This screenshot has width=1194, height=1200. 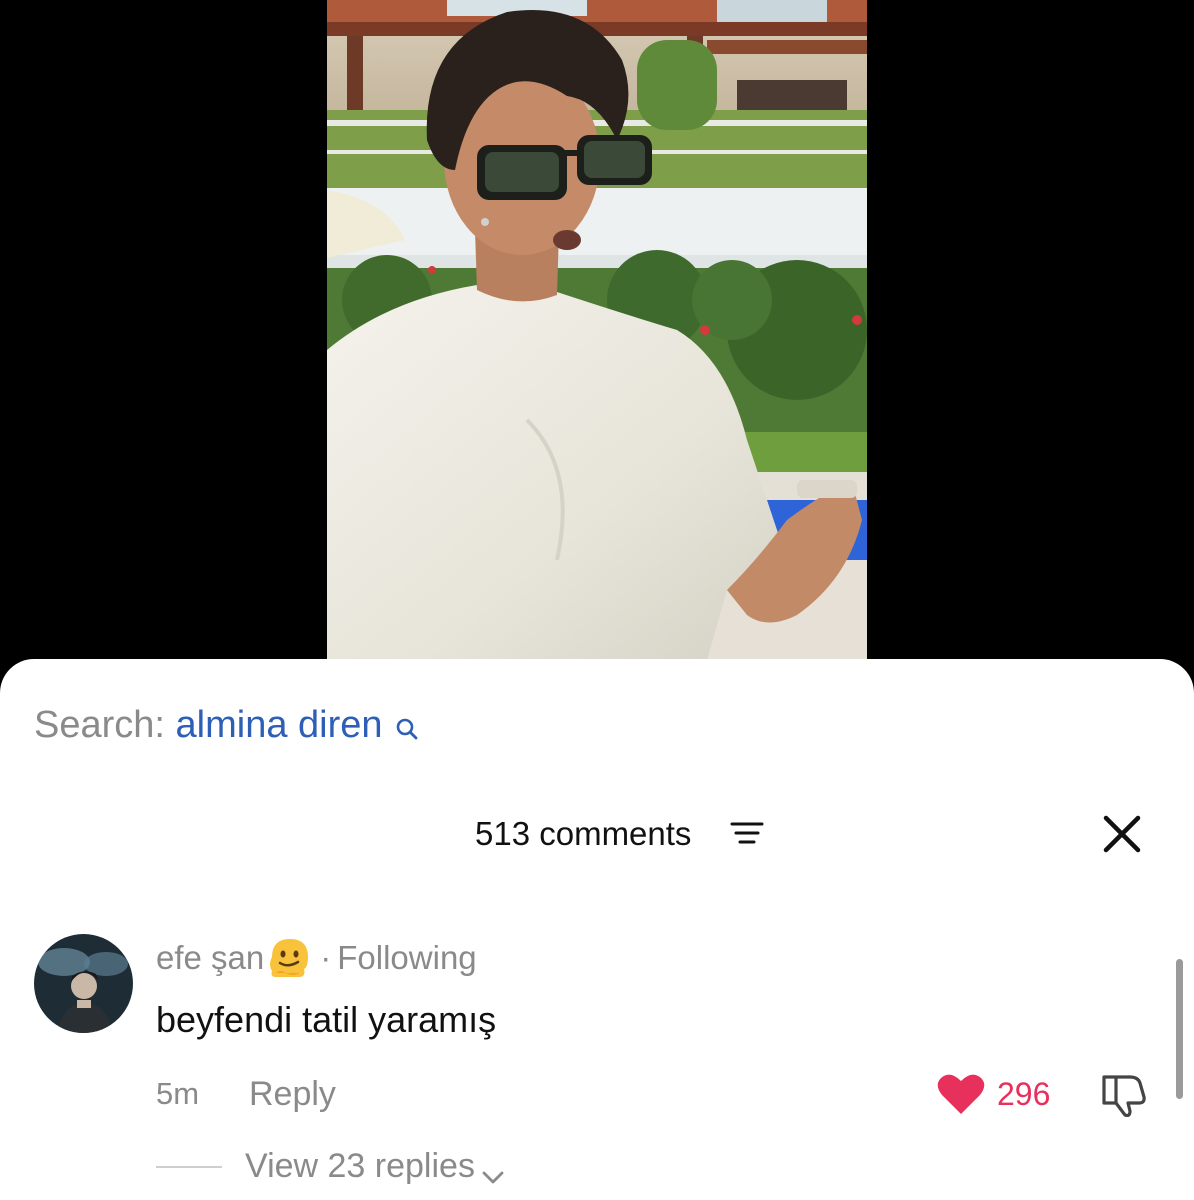 I want to click on sort-lines-icon, so click(x=747, y=836).